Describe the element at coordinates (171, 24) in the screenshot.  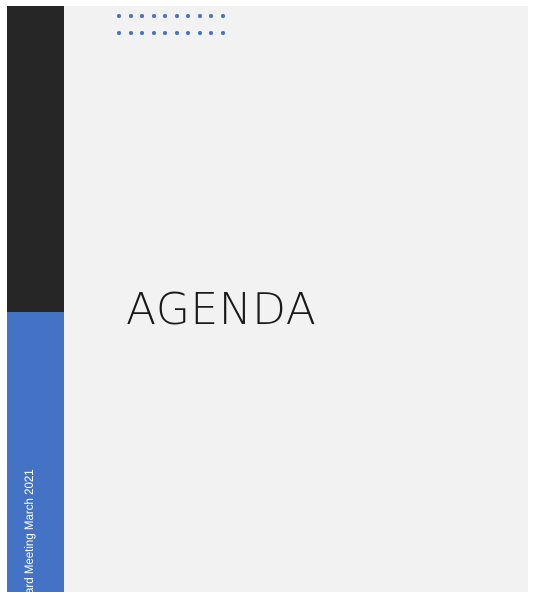
I see `dot-pattern` at that location.